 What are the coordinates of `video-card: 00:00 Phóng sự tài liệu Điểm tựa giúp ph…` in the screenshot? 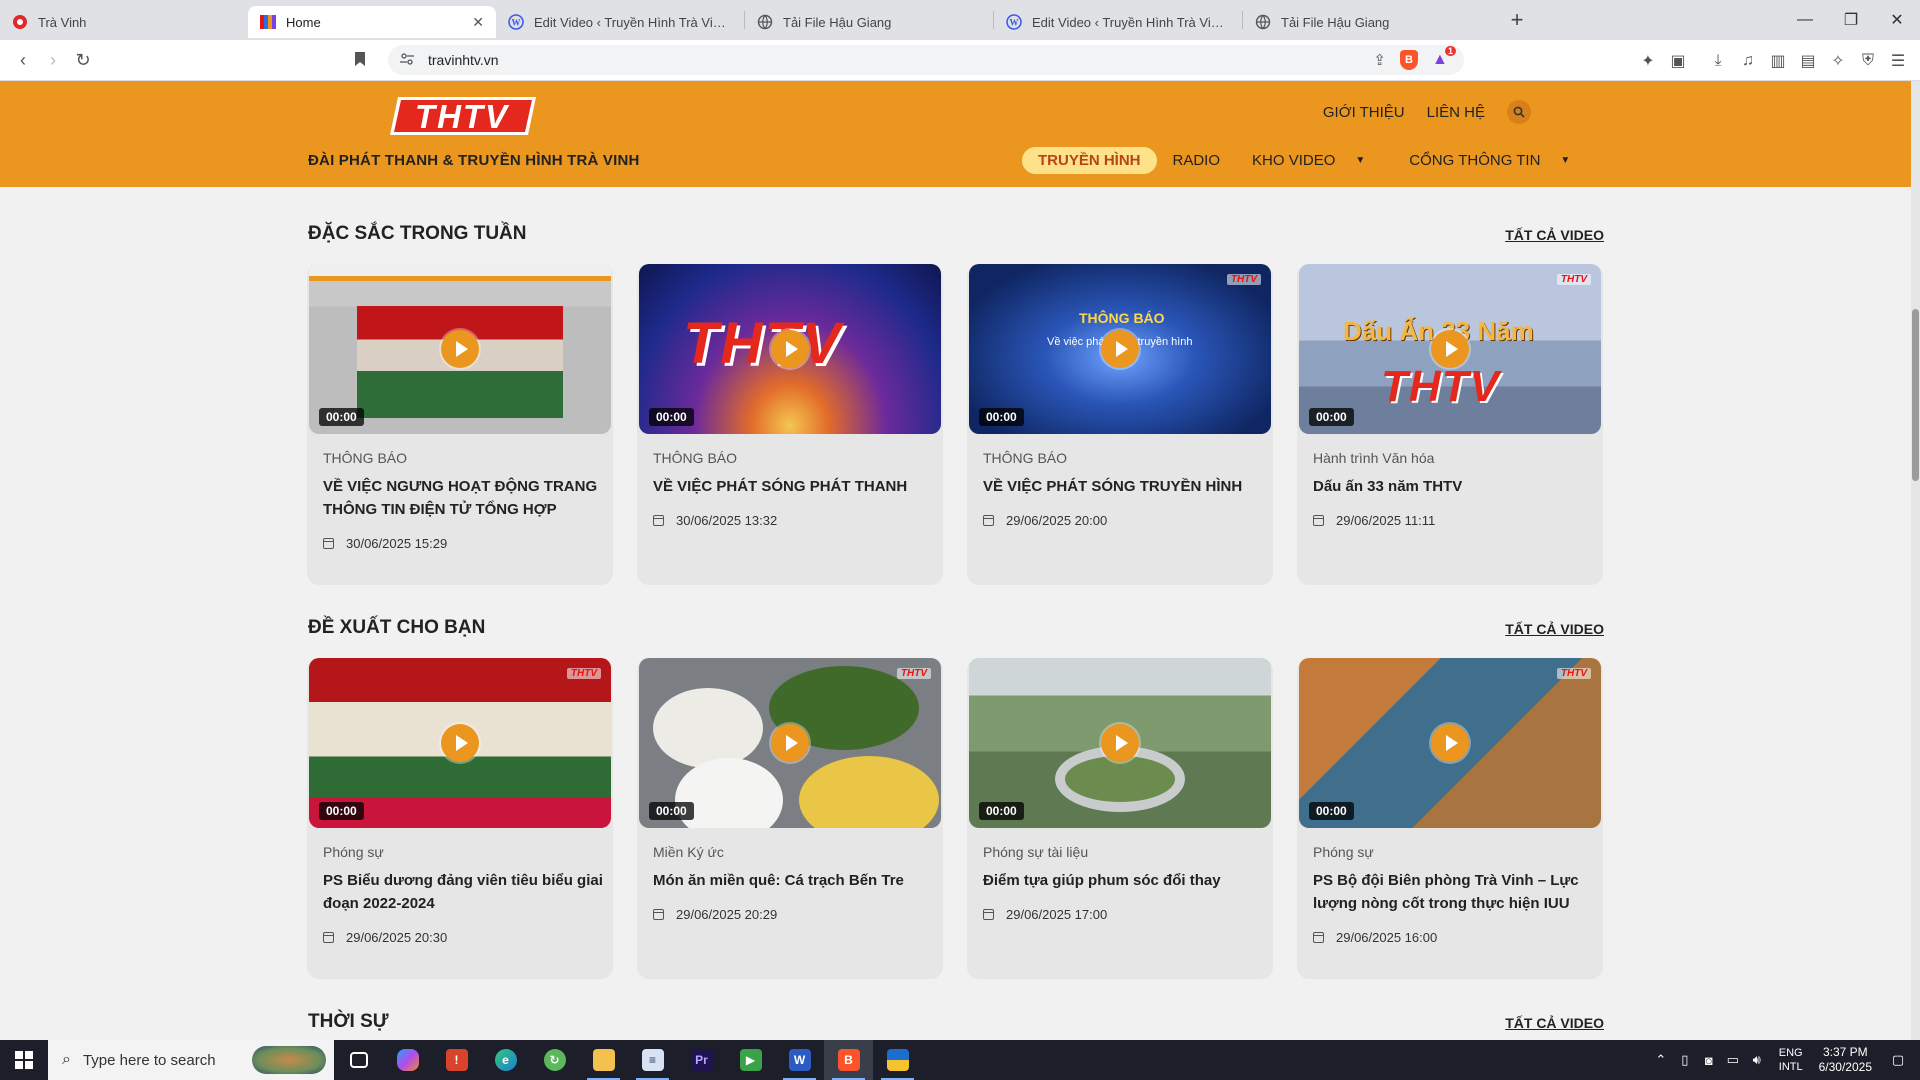 It's located at (1120, 818).